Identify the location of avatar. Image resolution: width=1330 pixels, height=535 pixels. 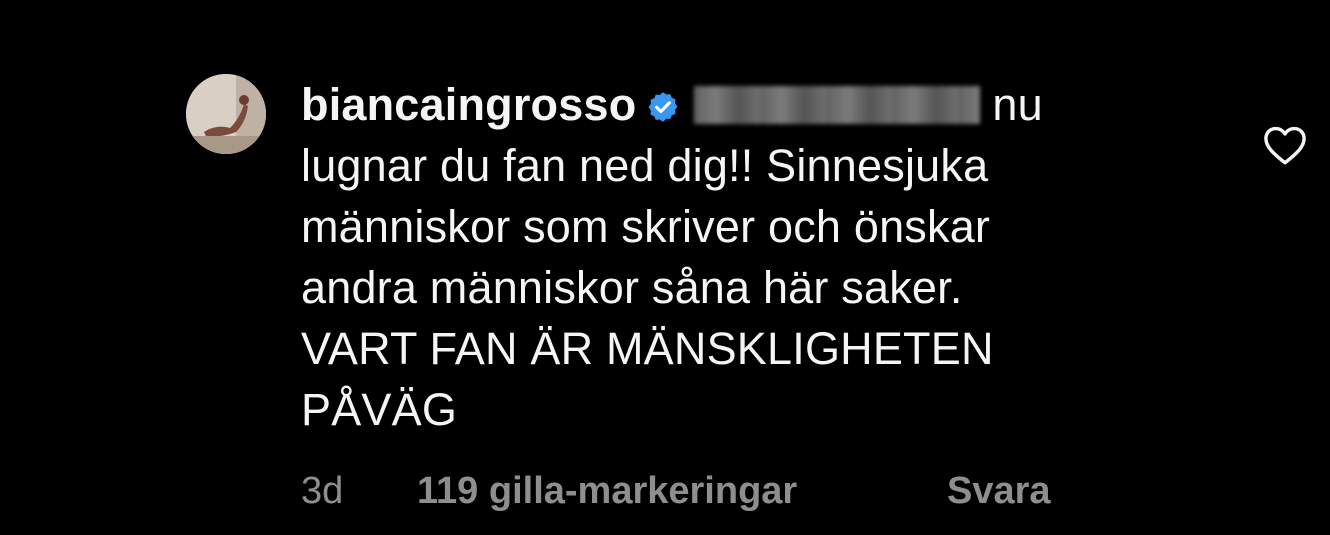
(226, 114).